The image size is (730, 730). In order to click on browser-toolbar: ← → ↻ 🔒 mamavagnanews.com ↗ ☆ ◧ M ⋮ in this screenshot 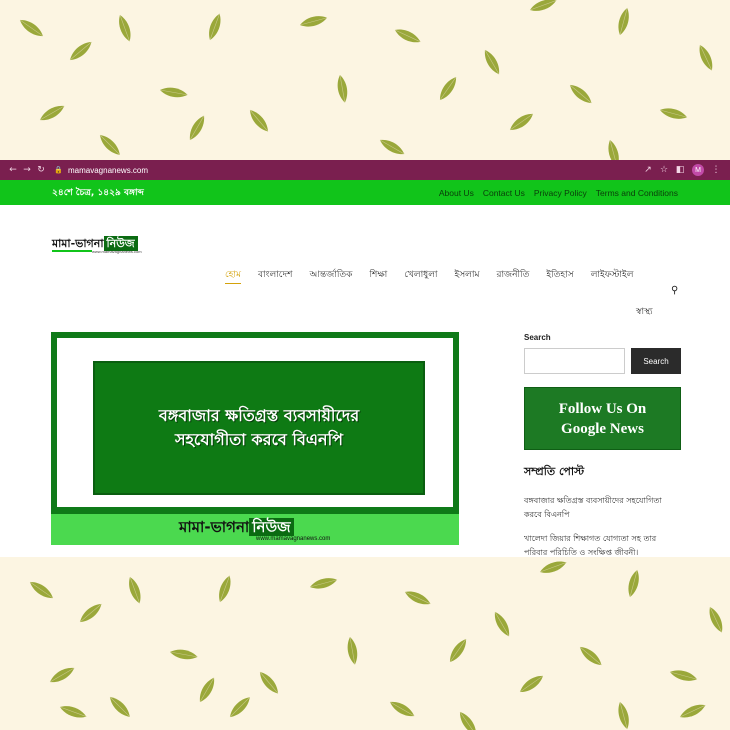, I will do `click(365, 170)`.